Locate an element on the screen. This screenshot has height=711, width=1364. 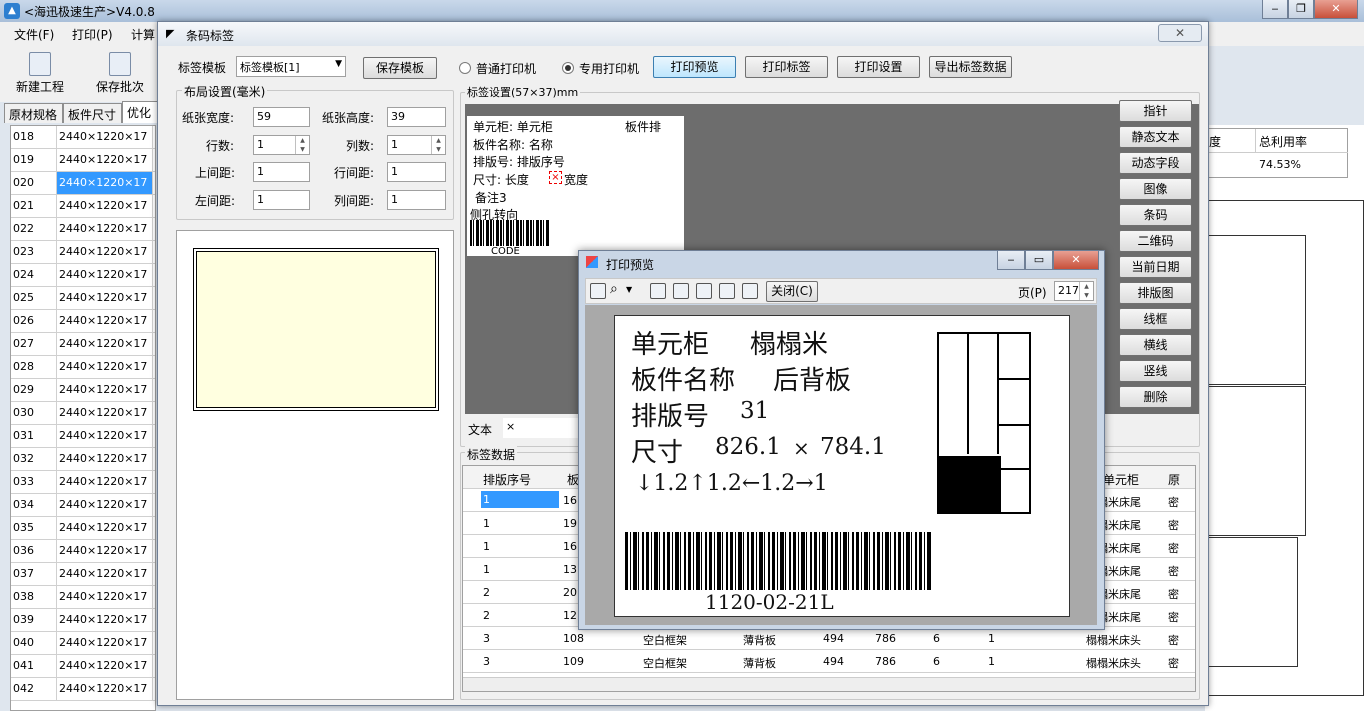
table-row: 040 2440×1220×17 is located at coordinates (83, 643).